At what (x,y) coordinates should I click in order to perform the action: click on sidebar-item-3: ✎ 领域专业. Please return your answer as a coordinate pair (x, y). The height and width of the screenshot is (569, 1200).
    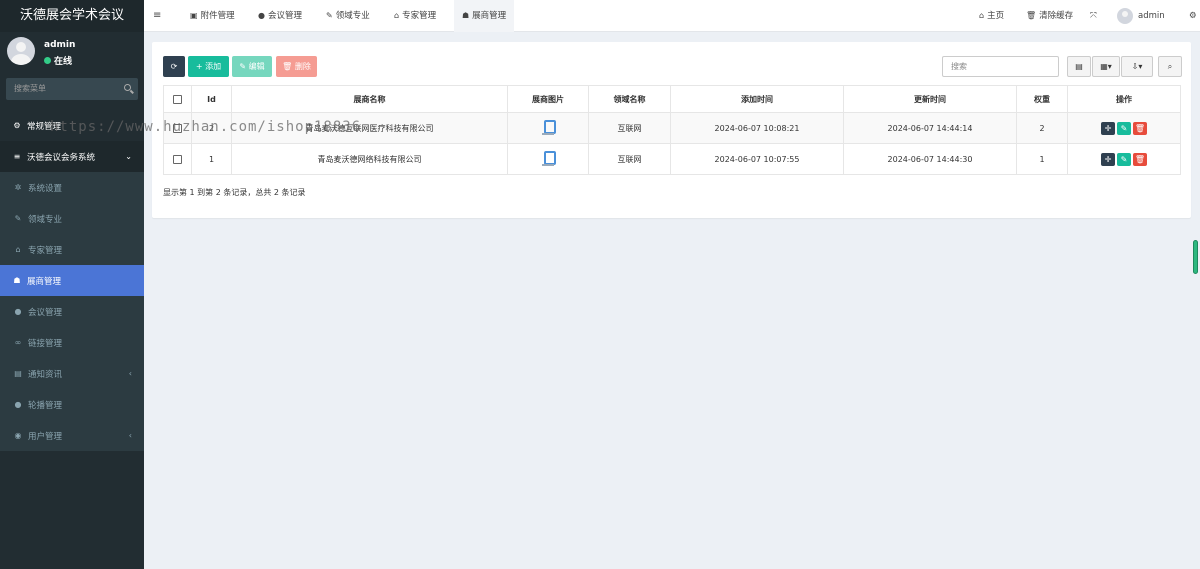
    Looking at the image, I should click on (72, 218).